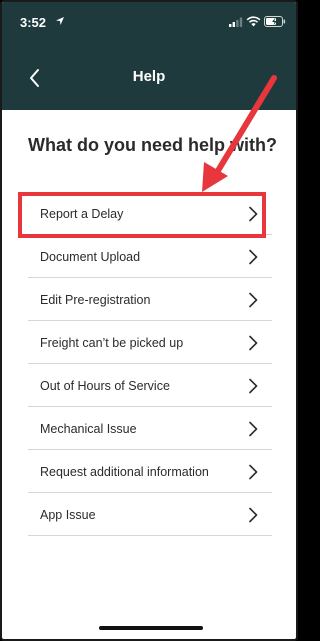  Describe the element at coordinates (60, 21) in the screenshot. I see `location-arrow-icon` at that location.